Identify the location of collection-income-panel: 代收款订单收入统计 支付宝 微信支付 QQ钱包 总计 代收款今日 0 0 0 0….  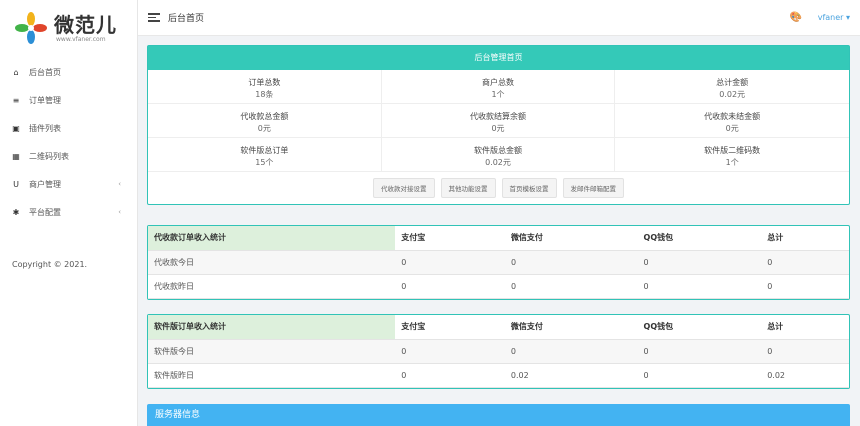
(498, 262).